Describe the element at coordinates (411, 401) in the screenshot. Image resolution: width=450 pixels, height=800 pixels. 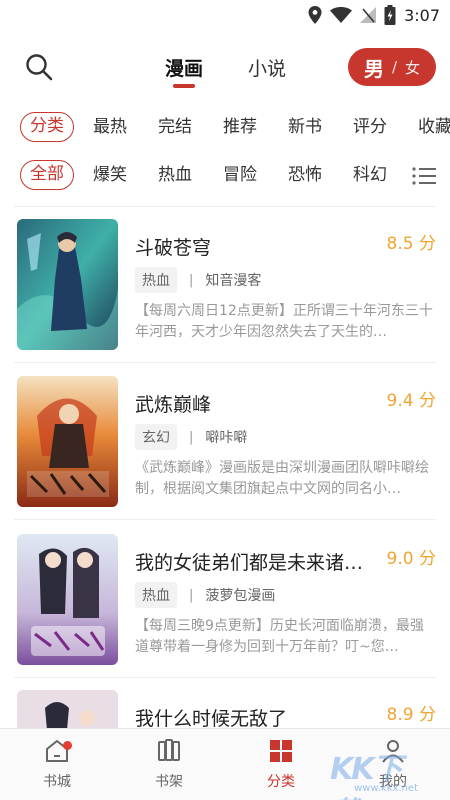
I see `book-score: 9.4 分` at that location.